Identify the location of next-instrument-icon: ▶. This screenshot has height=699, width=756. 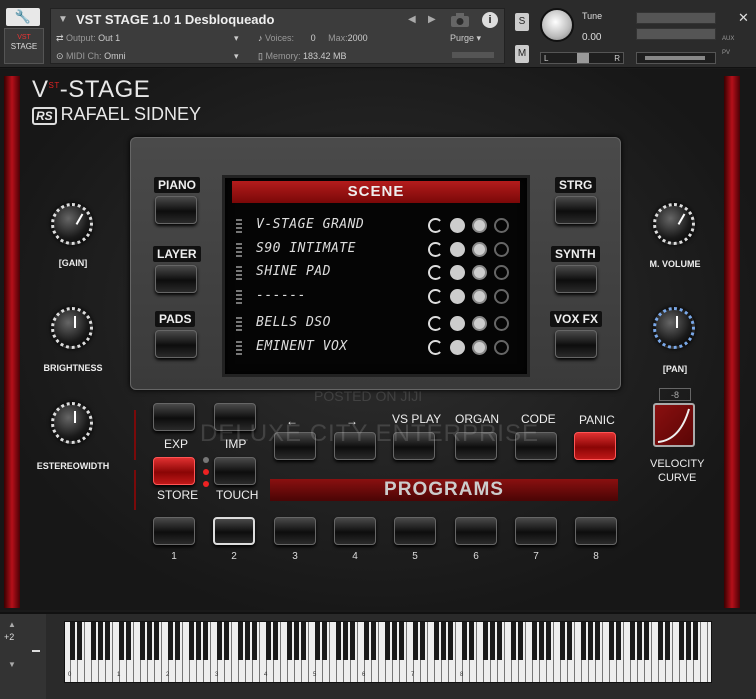
(432, 19).